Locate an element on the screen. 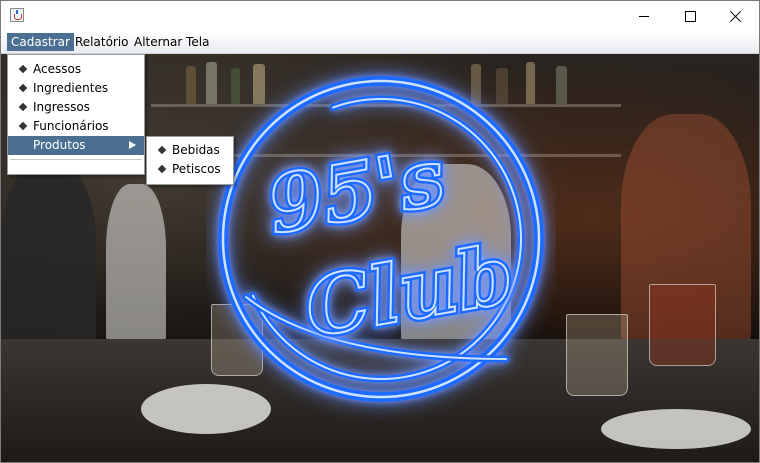 Image resolution: width=760 pixels, height=463 pixels. menu-bar: Cadastrar Relatório Alternar Tela is located at coordinates (380, 42).